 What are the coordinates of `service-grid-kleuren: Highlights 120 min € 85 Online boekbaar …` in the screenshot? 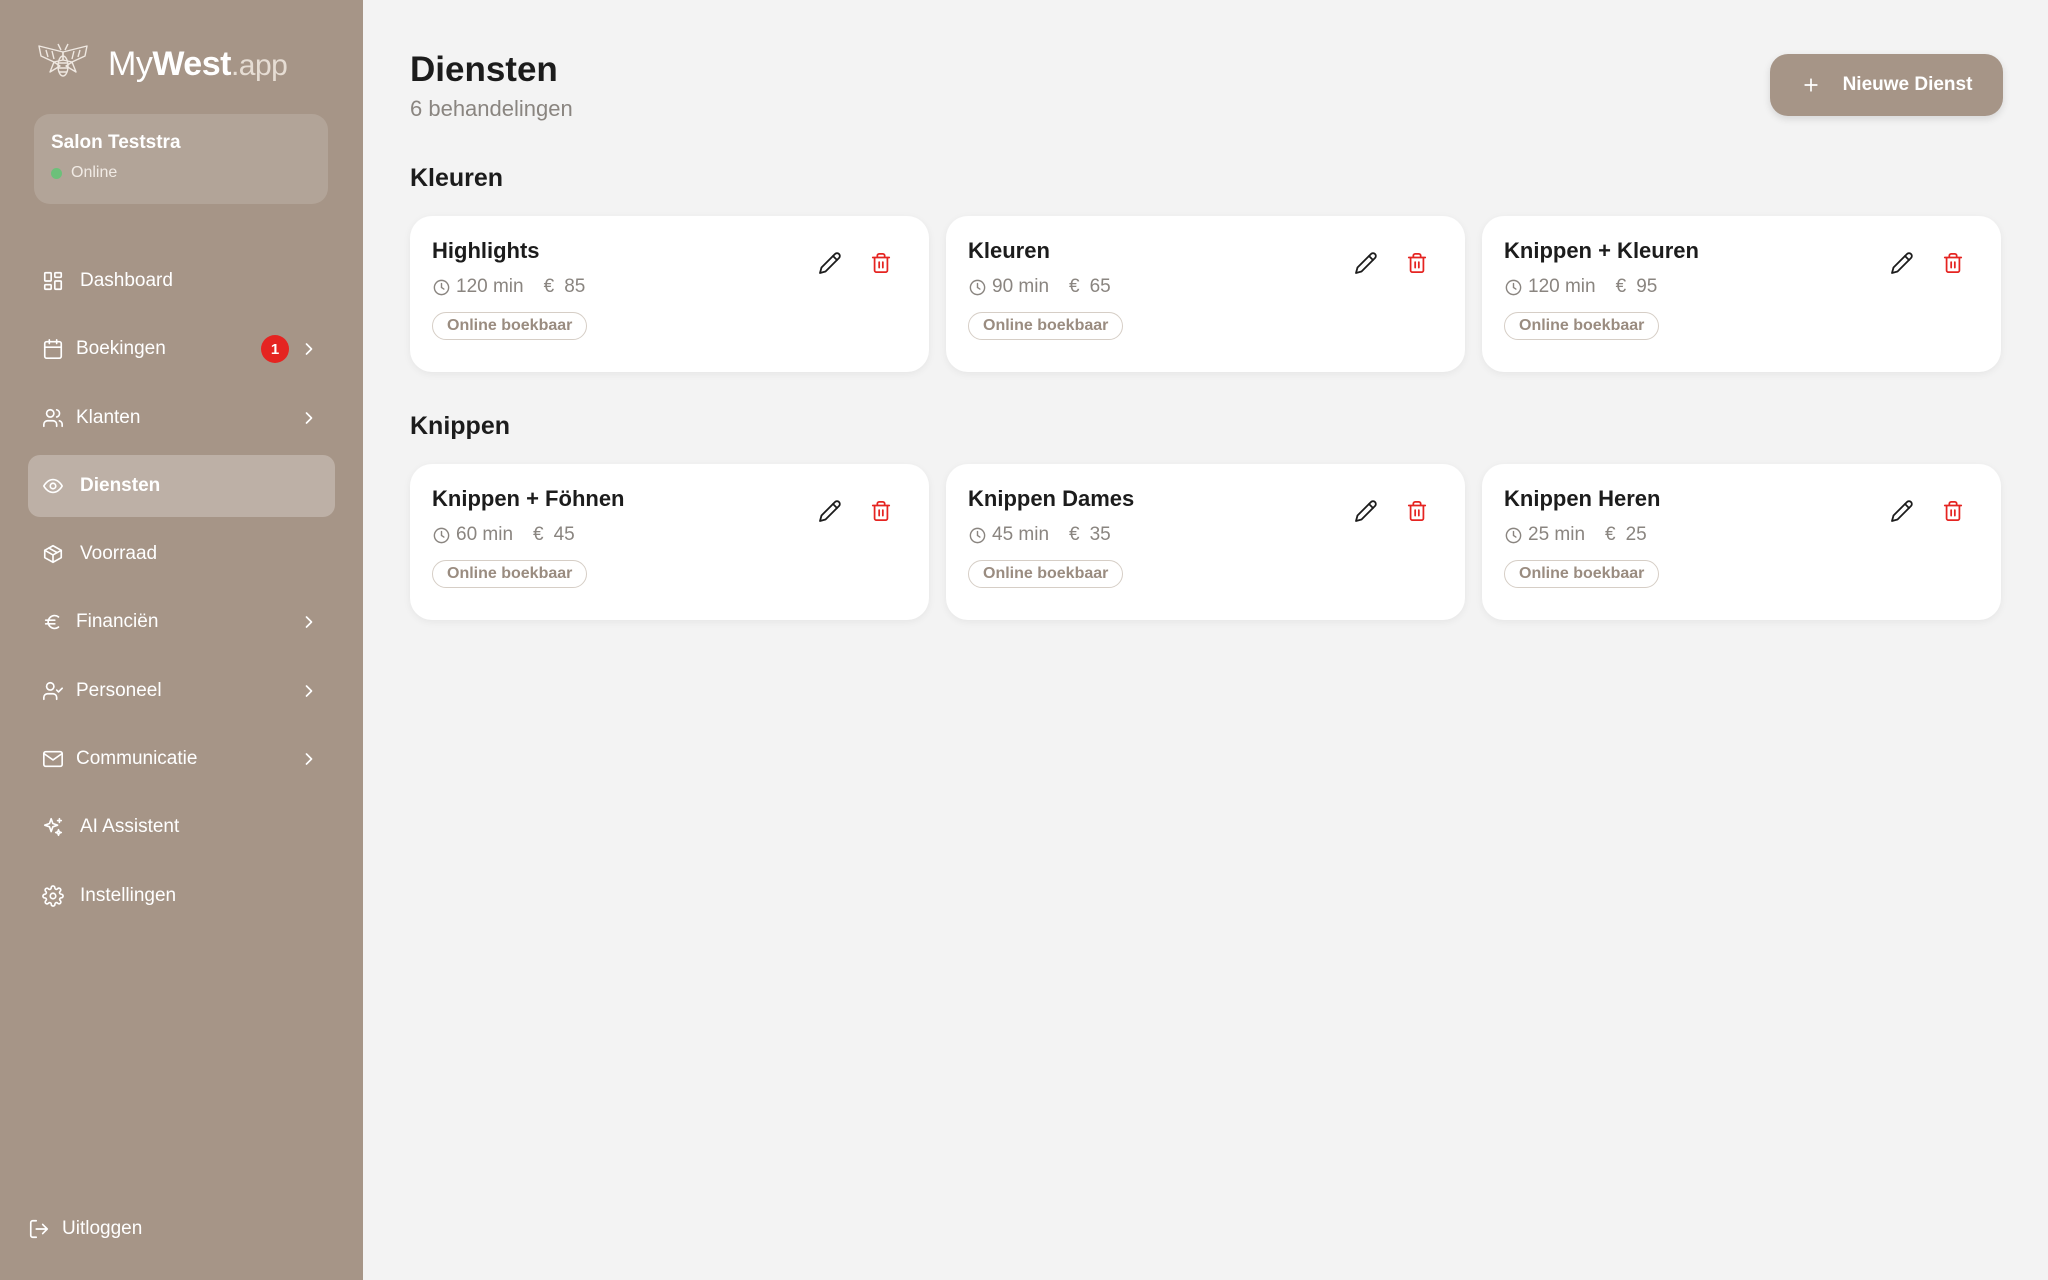 It's located at (1206, 294).